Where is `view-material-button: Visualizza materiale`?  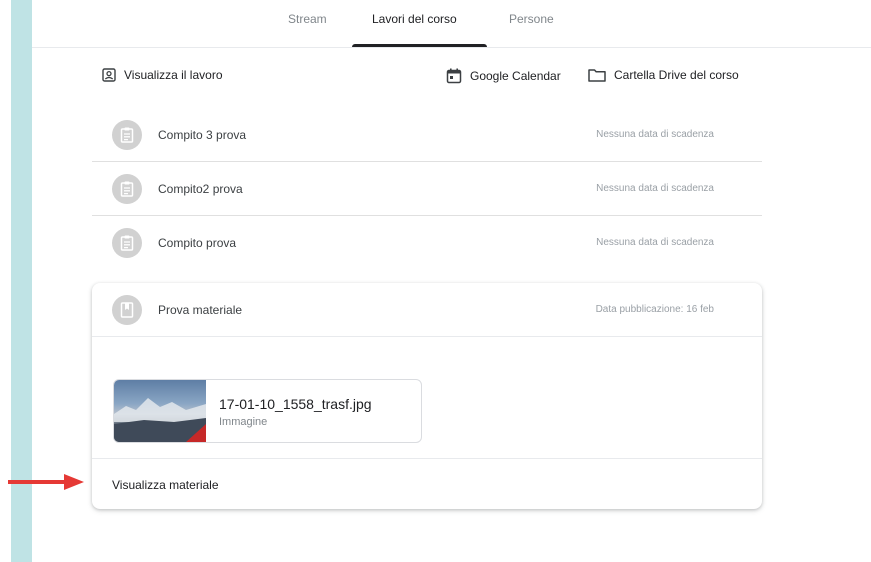
view-material-button: Visualizza materiale is located at coordinates (165, 485).